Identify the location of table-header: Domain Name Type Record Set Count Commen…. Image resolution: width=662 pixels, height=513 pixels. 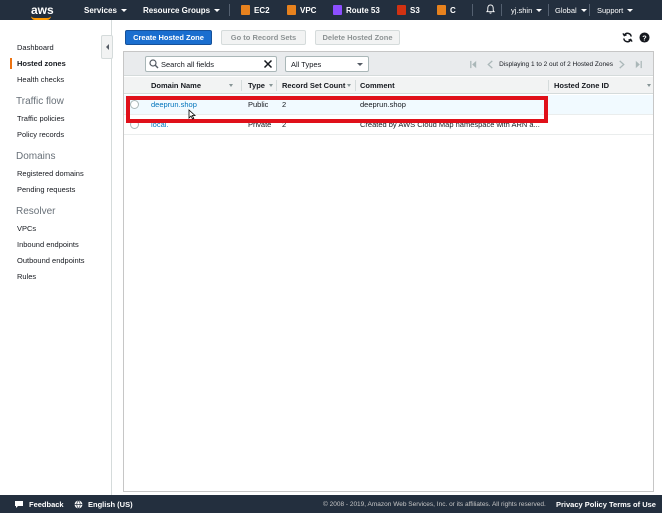
(388, 85).